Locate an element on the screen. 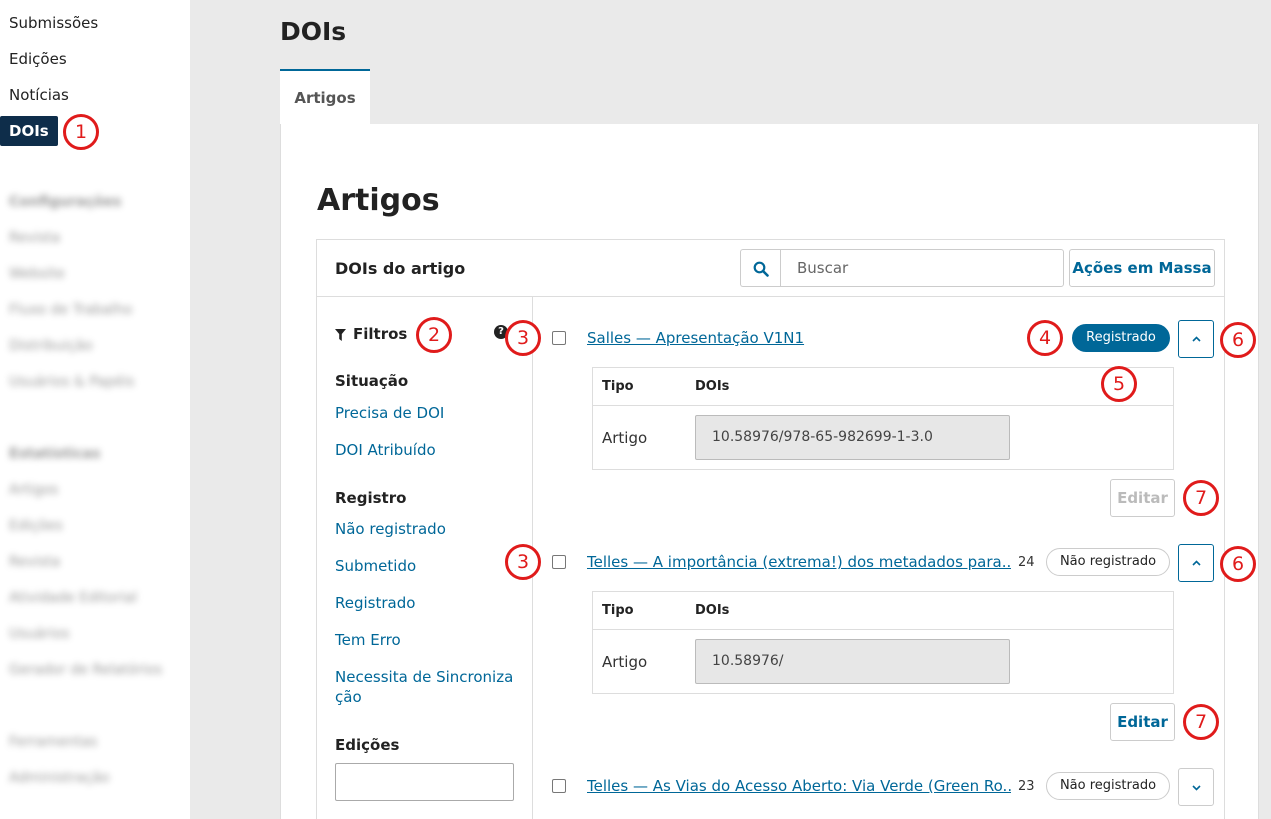 Image resolution: width=1271 pixels, height=819 pixels. sidebar-item-dois: DOIs is located at coordinates (29, 131).